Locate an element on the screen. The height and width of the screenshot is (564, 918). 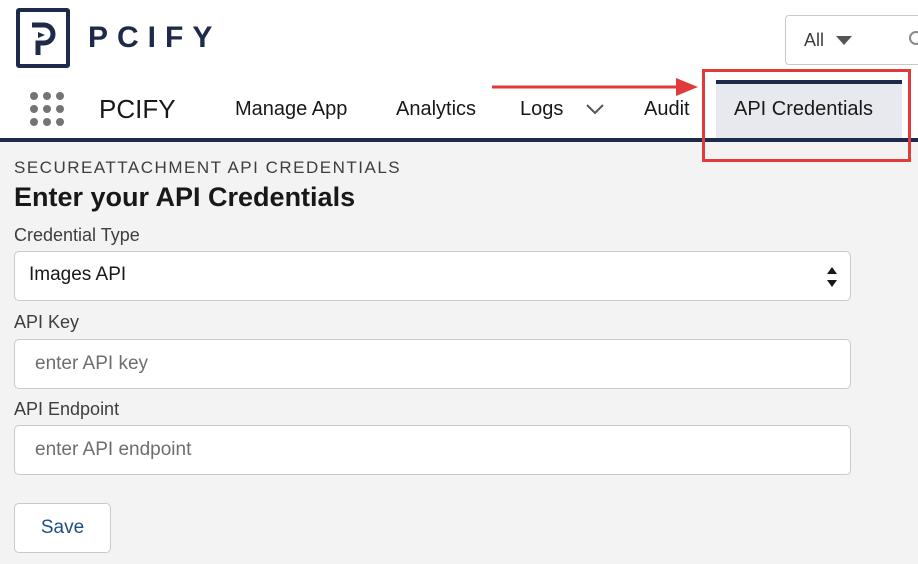
credential-type-label: Credential Type is located at coordinates (77, 235).